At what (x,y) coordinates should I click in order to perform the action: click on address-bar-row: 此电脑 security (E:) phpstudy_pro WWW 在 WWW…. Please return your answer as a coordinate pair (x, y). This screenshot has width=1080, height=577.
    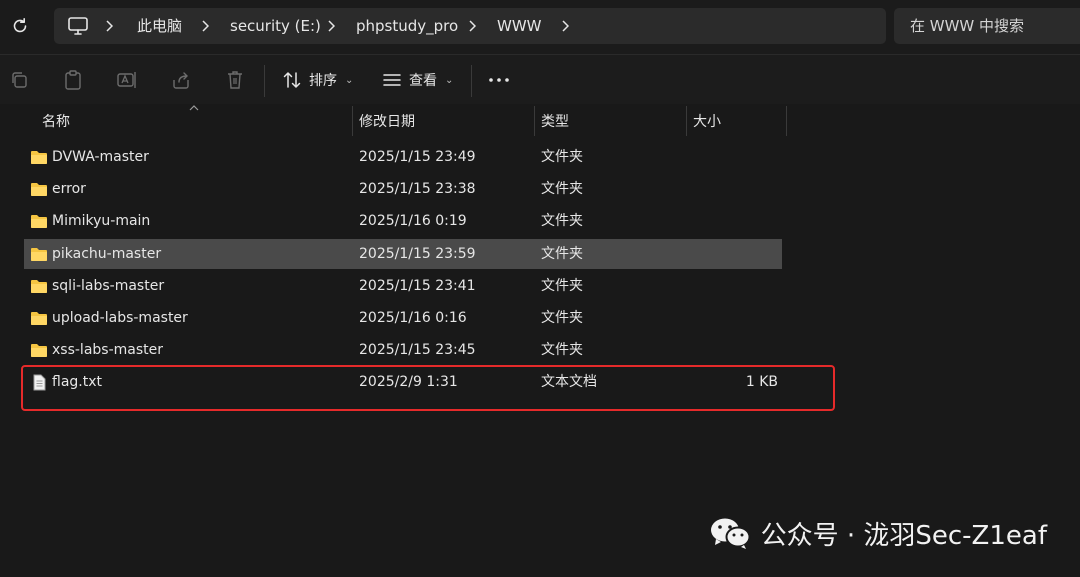
    Looking at the image, I should click on (540, 27).